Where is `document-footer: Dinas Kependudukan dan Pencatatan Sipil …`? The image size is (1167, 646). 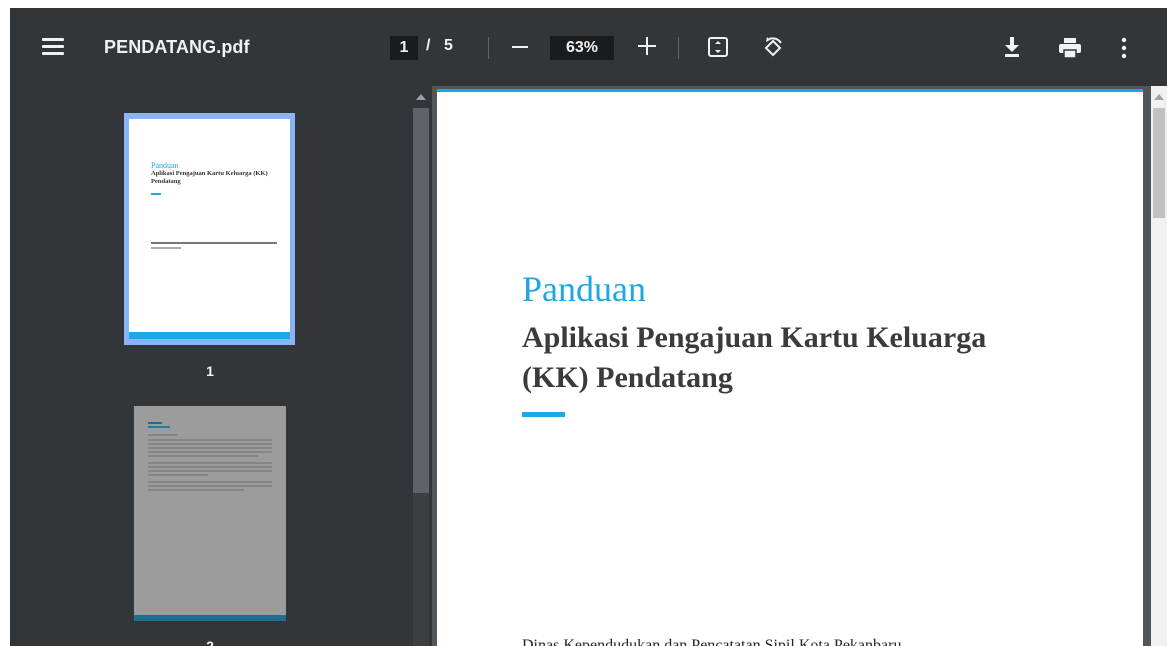 document-footer: Dinas Kependudukan dan Pencatatan Sipil … is located at coordinates (712, 641).